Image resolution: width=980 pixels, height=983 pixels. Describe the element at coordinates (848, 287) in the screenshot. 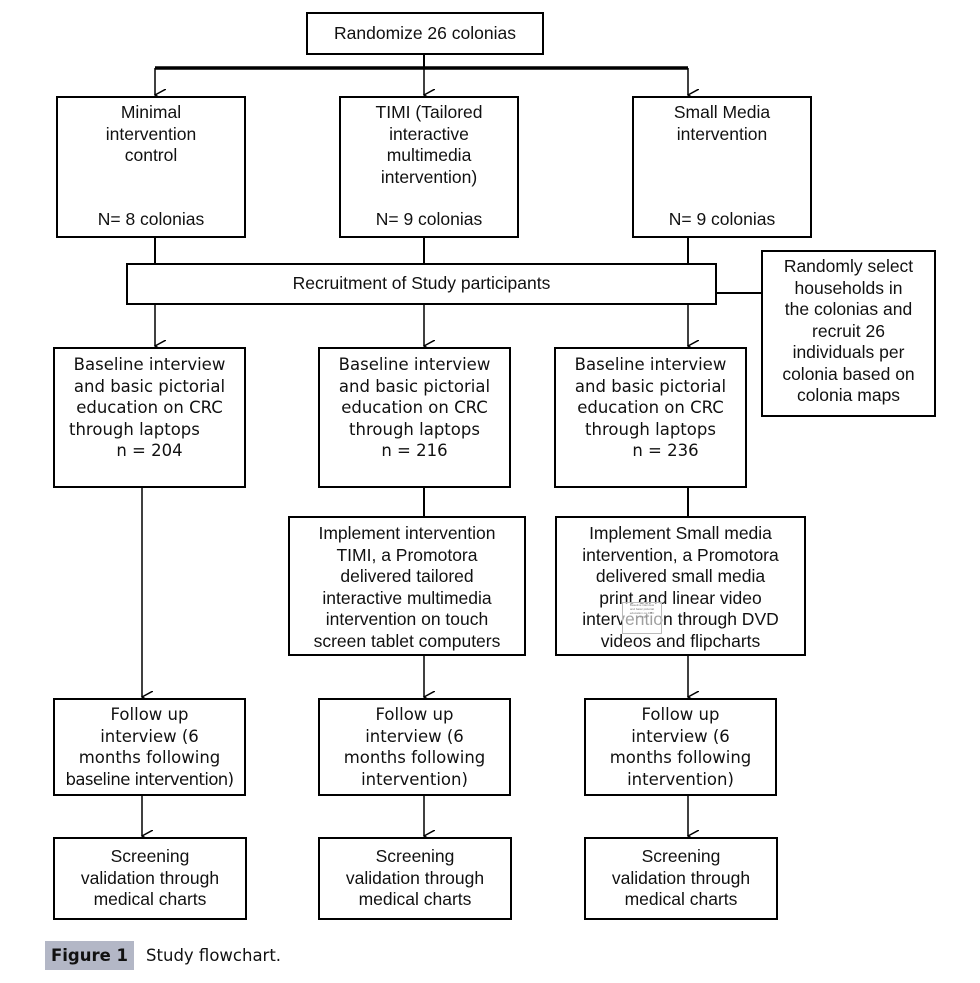

I see `note-line: households in` at that location.